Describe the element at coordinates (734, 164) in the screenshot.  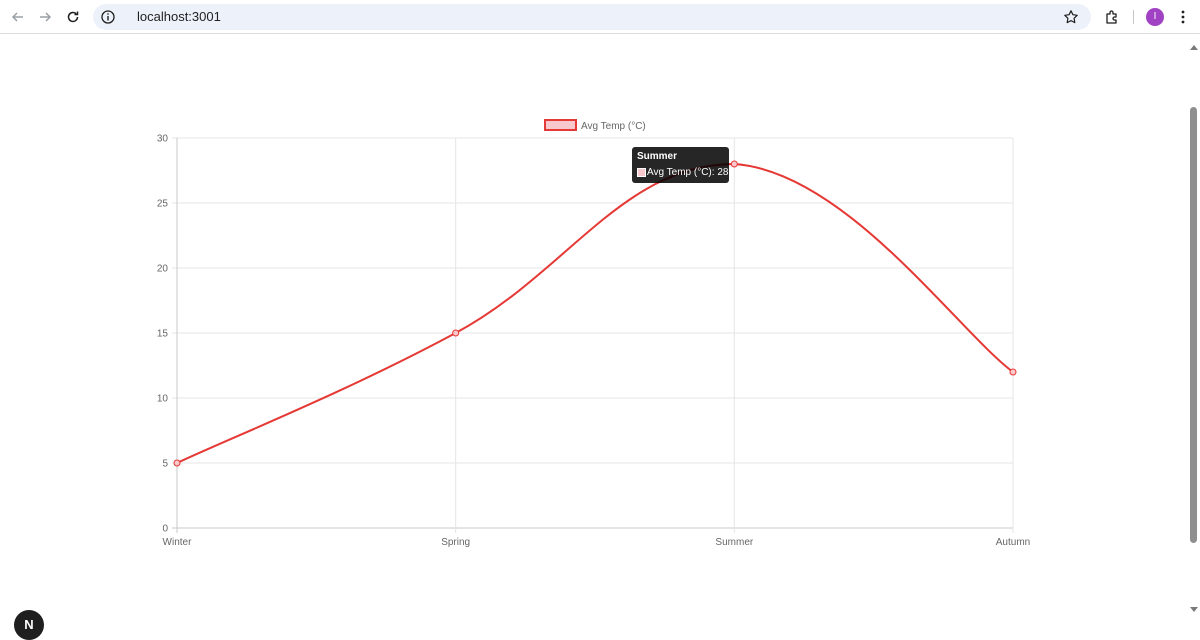
I see `data-point-summer` at that location.